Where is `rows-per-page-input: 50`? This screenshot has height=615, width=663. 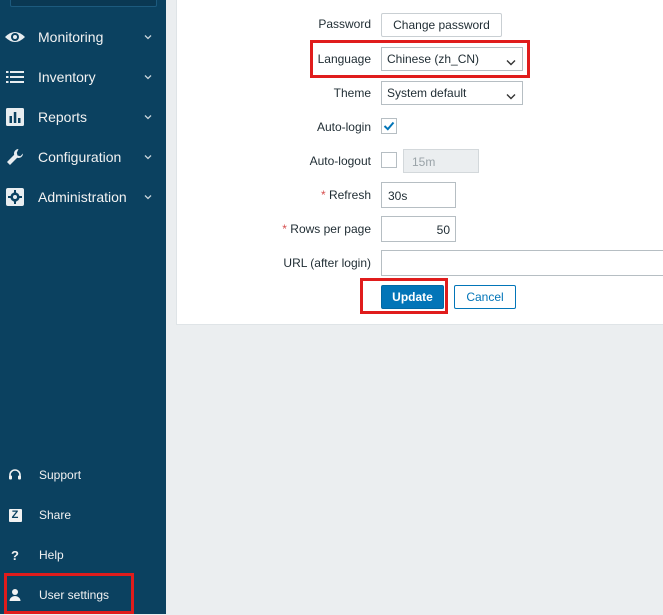 rows-per-page-input: 50 is located at coordinates (418, 229).